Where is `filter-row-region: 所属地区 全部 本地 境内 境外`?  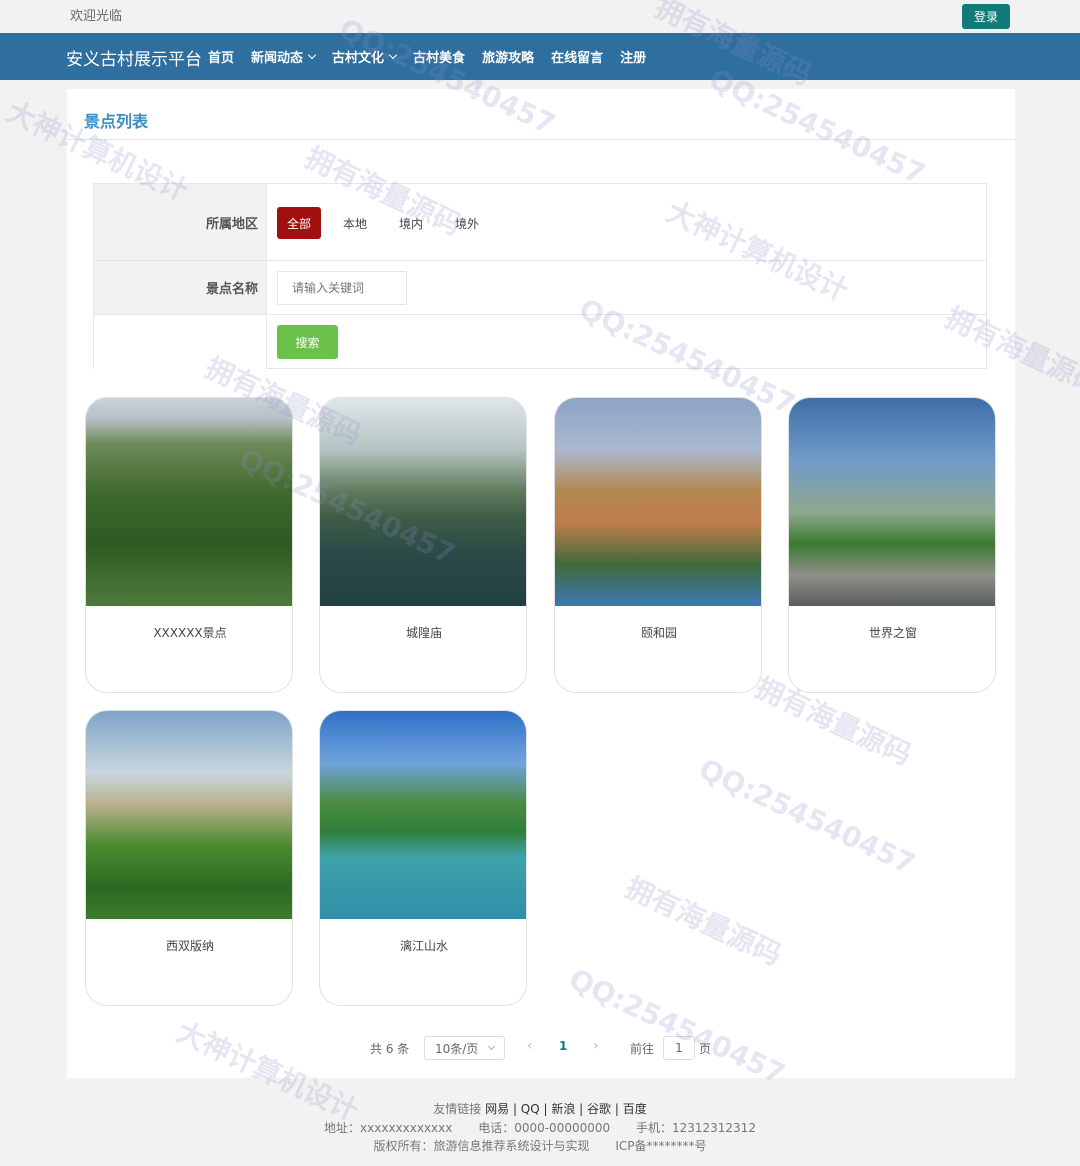
filter-row-region: 所属地区 全部 本地 境内 境外 is located at coordinates (540, 222).